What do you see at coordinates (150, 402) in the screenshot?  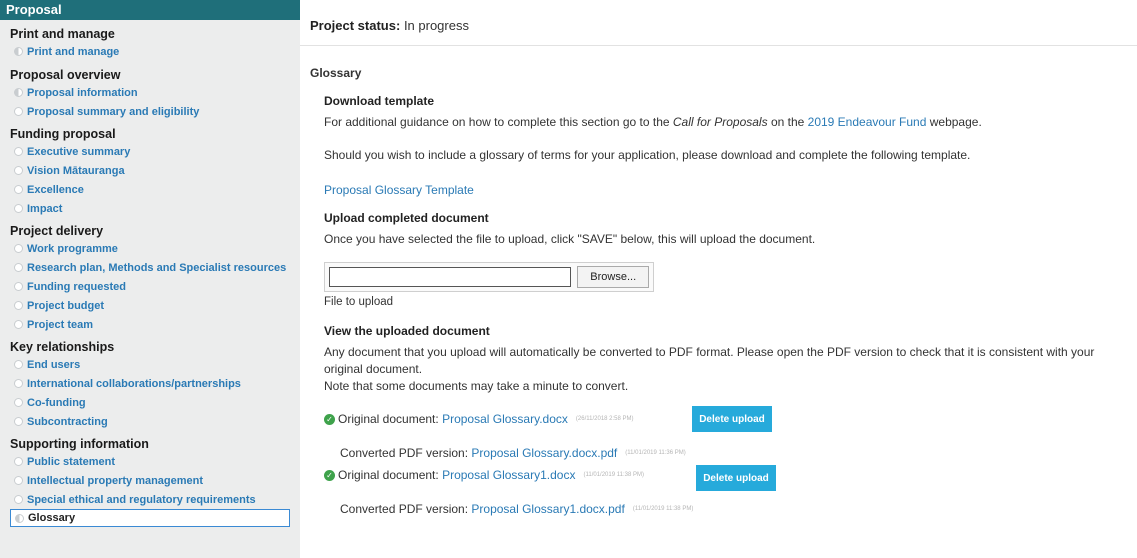 I see `sidebar-item-co-funding: Co-funding` at bounding box center [150, 402].